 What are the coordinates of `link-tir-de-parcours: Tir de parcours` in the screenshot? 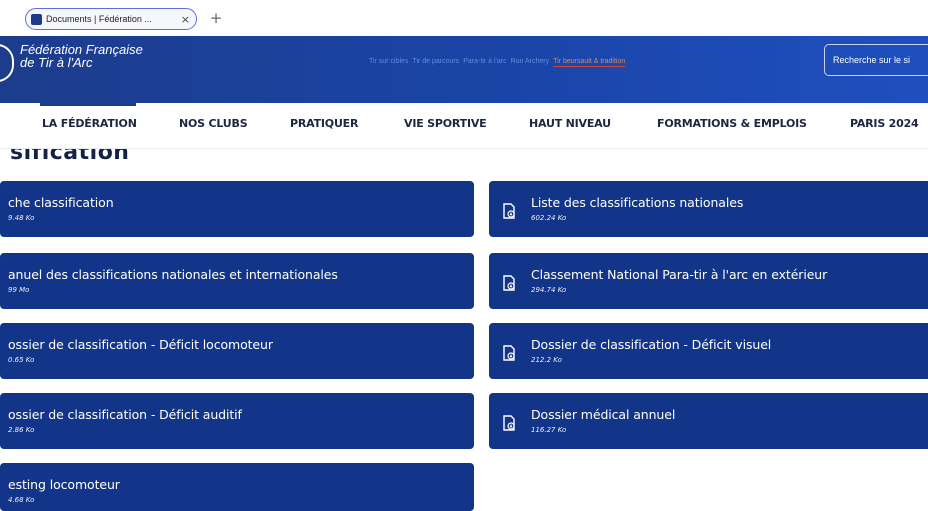 It's located at (435, 62).